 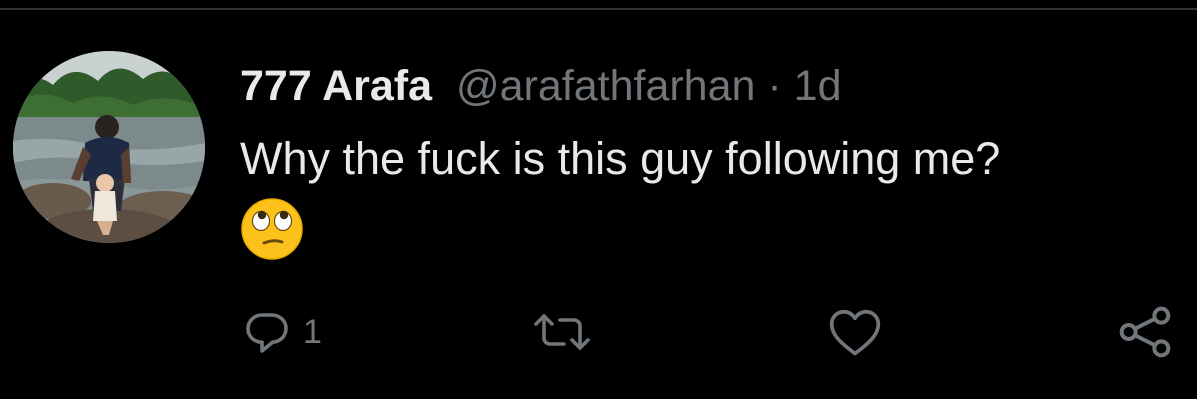 I want to click on timestamp: 1d, so click(x=818, y=86).